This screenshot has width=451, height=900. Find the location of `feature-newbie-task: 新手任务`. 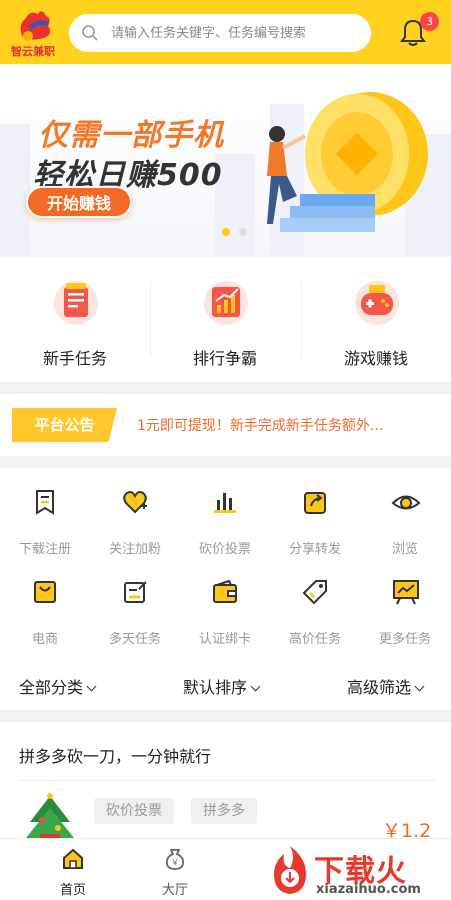

feature-newbie-task: 新手任务 is located at coordinates (75, 319).